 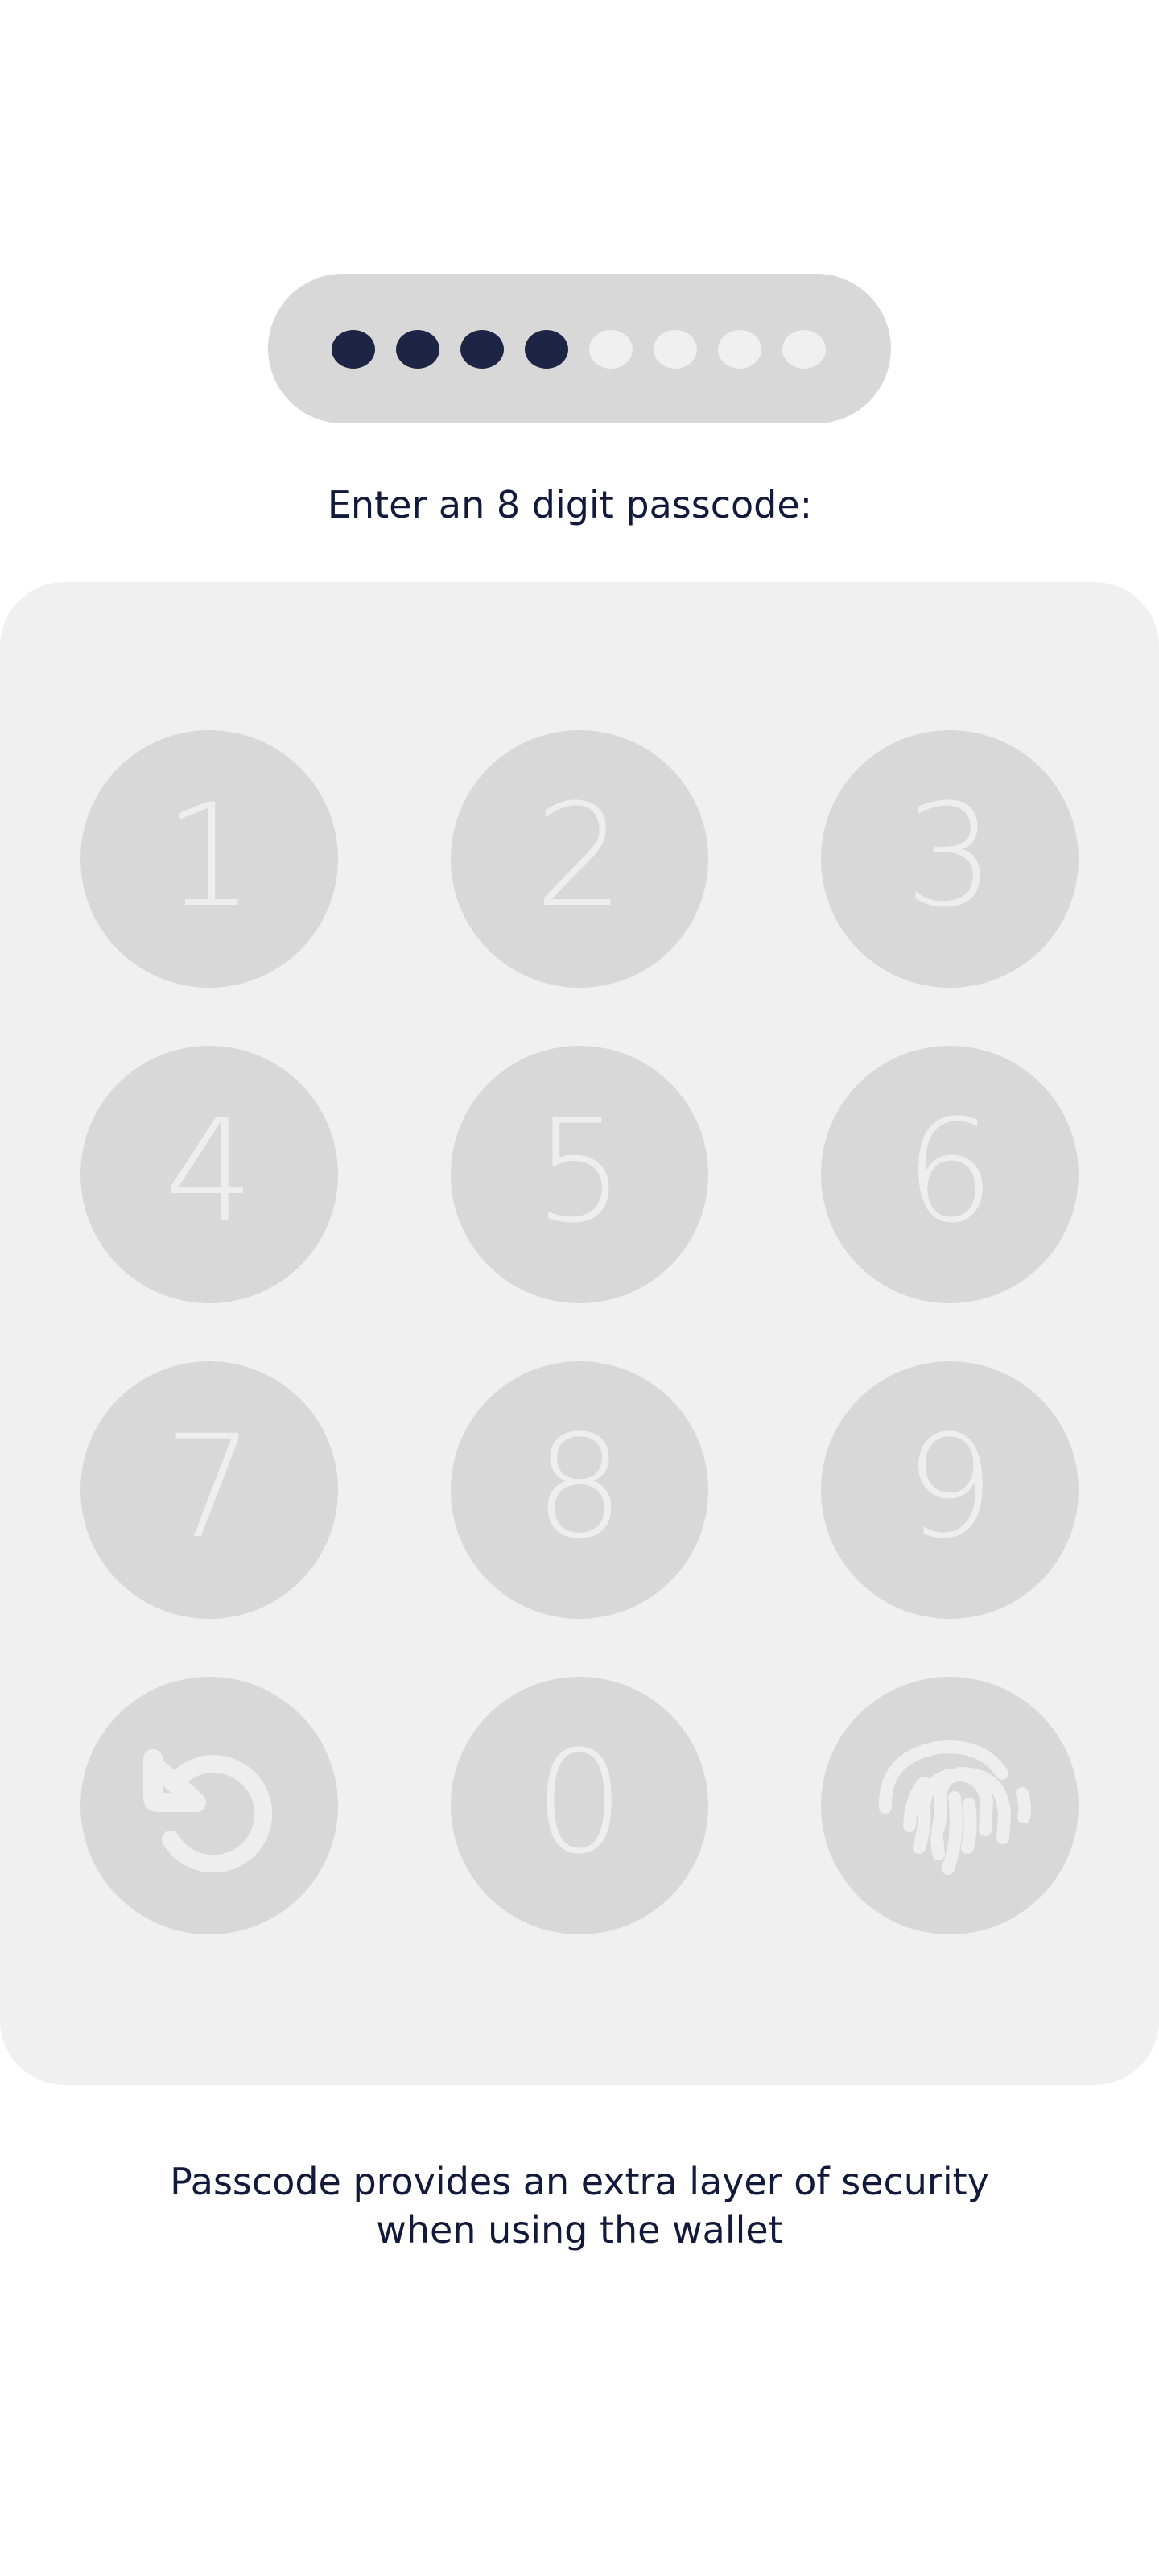 What do you see at coordinates (208, 1811) in the screenshot?
I see `reset-icon` at bounding box center [208, 1811].